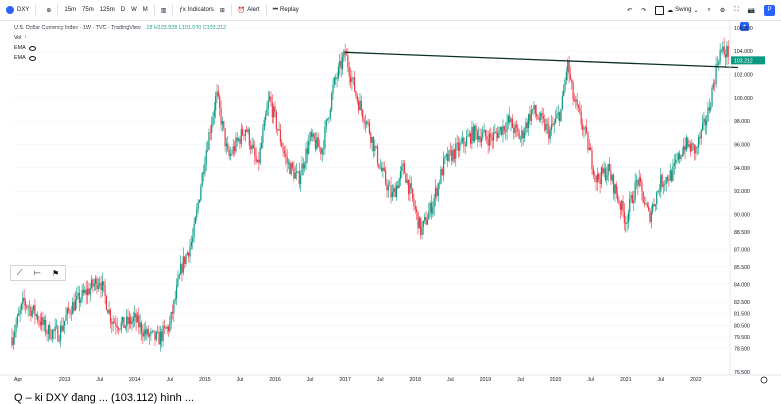 This screenshot has width=781, height=404. Describe the element at coordinates (65, 380) in the screenshot. I see `time-tick-label: 2013` at that location.